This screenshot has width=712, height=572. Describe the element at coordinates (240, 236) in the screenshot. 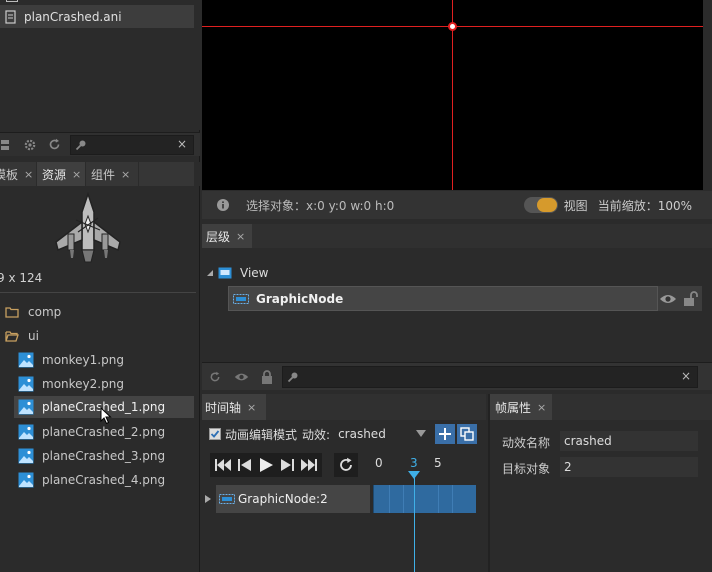

I see `tab-hierarchy-close: ×` at that location.